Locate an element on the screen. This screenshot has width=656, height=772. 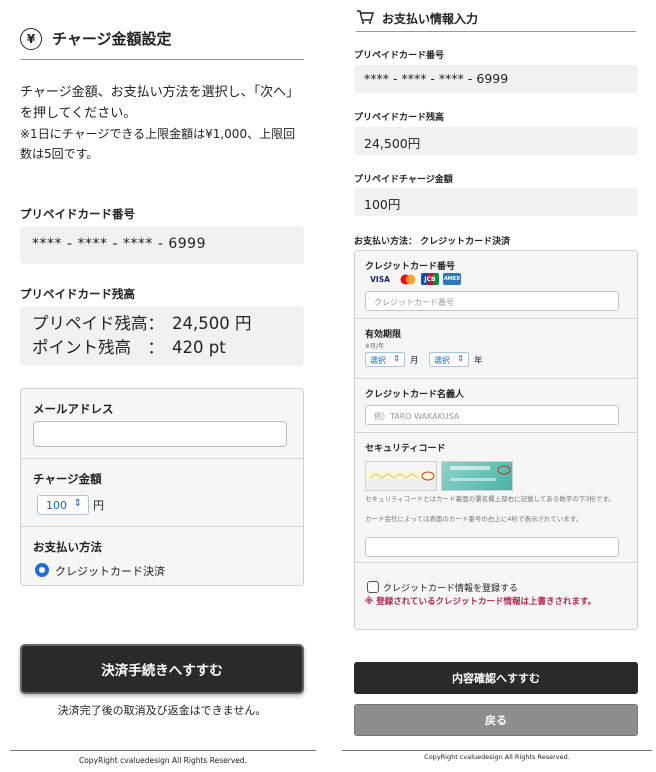
cardholder-label: クレジットカード名義人 is located at coordinates (415, 395).